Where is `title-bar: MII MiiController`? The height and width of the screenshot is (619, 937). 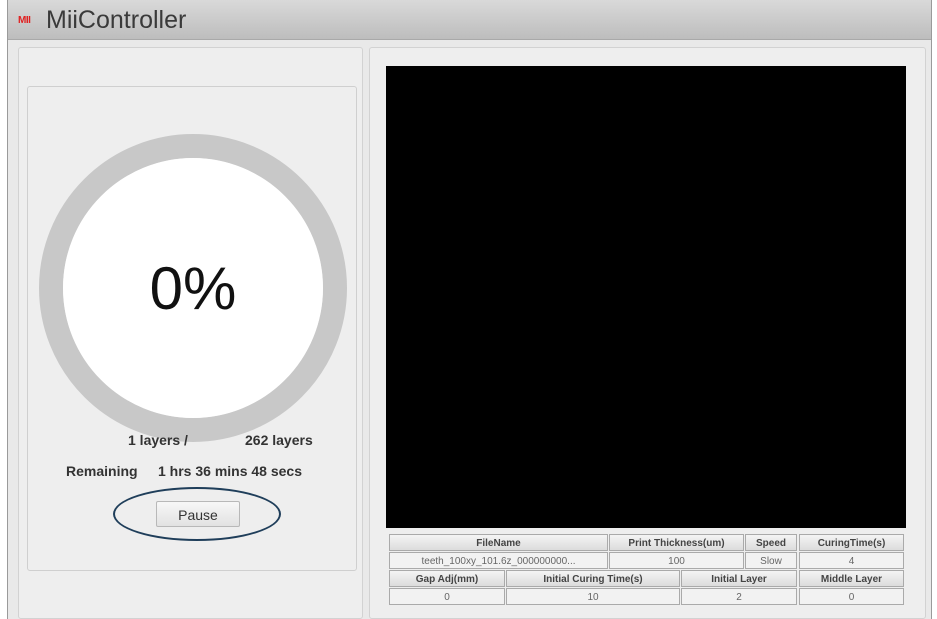
title-bar: MII MiiController is located at coordinates (469, 20).